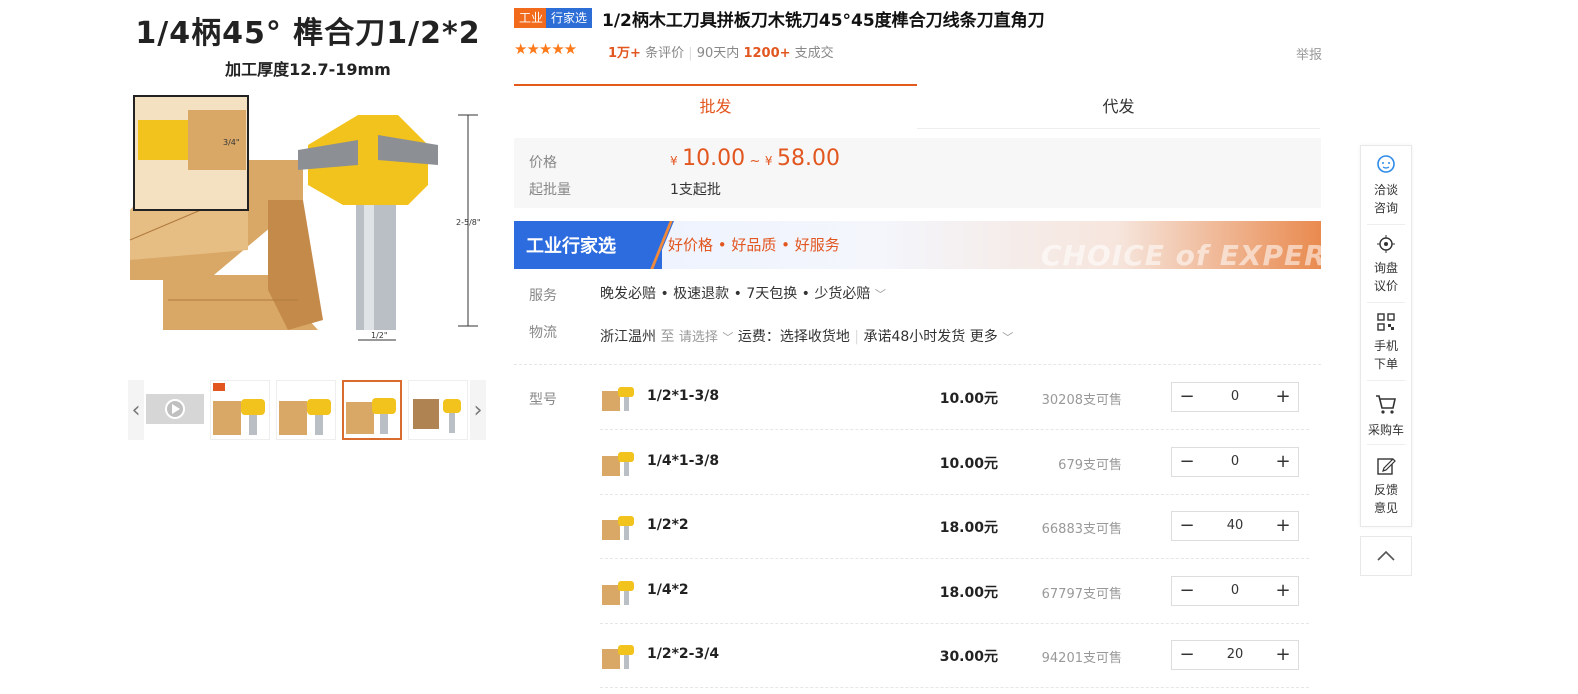 This screenshot has height=694, width=1578. I want to click on feedback-button: 反馈 意见, so click(1386, 486).